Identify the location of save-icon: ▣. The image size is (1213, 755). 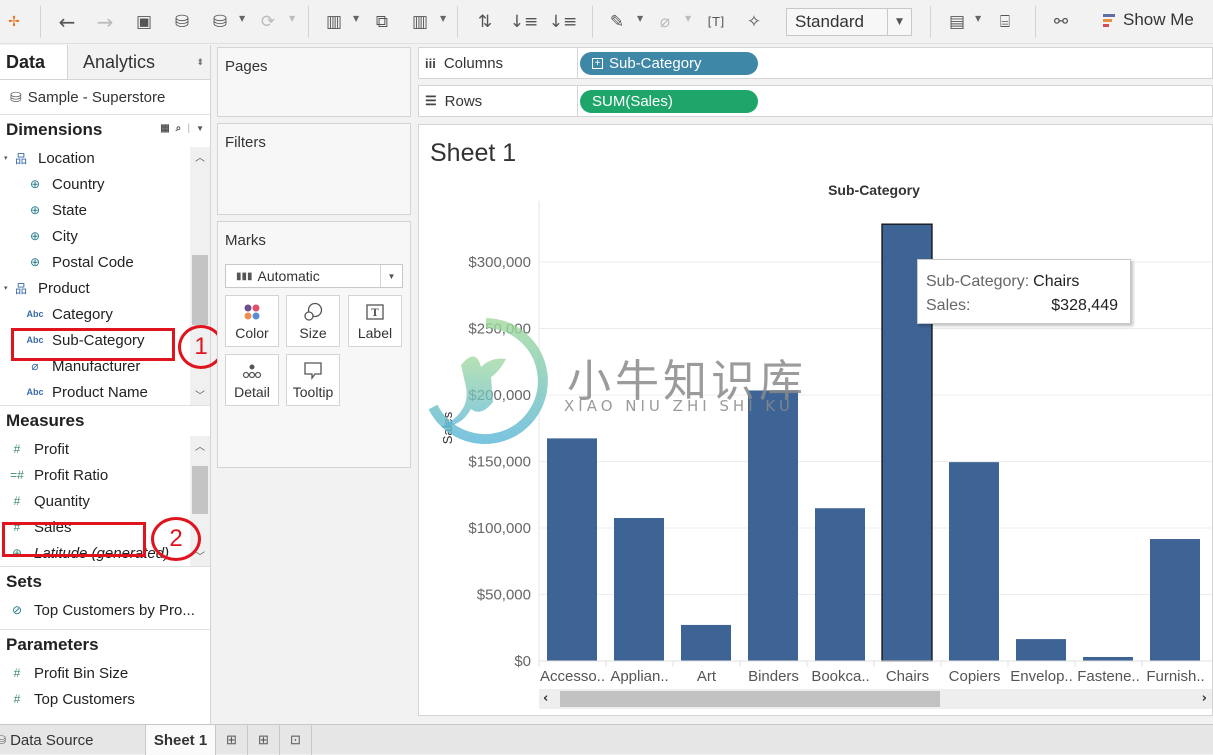
(144, 22).